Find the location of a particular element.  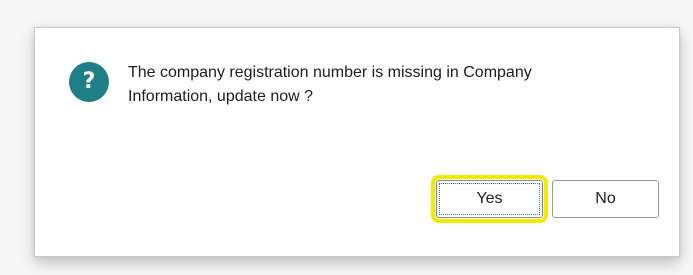

message-line-2: Information, update now ? is located at coordinates (221, 96).